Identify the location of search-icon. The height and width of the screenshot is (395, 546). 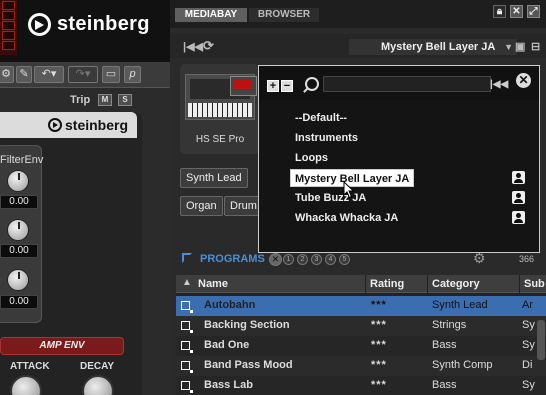
(312, 84).